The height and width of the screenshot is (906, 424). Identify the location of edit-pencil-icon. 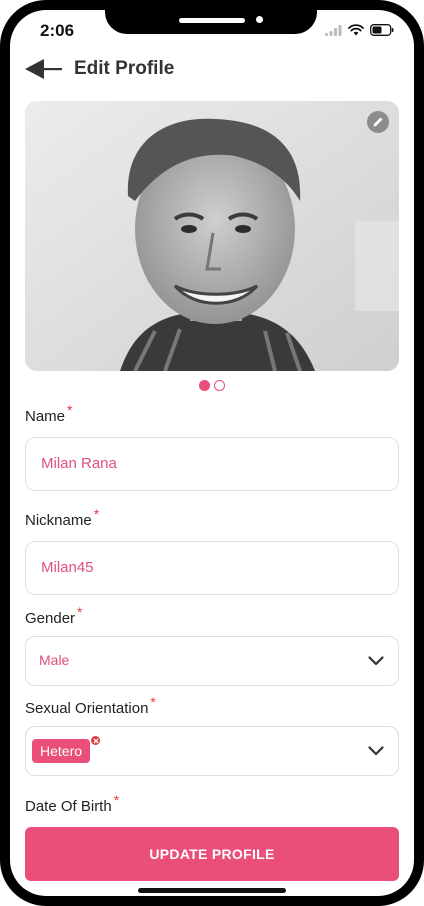
(378, 122).